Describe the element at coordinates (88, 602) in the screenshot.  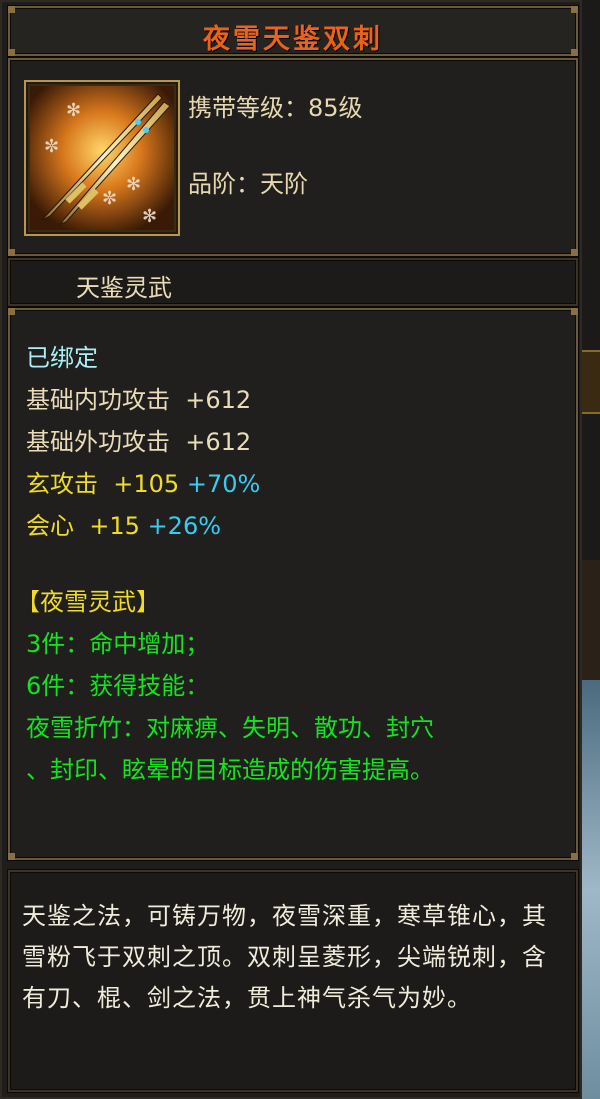
I see `set-name: 【夜雪灵武】` at that location.